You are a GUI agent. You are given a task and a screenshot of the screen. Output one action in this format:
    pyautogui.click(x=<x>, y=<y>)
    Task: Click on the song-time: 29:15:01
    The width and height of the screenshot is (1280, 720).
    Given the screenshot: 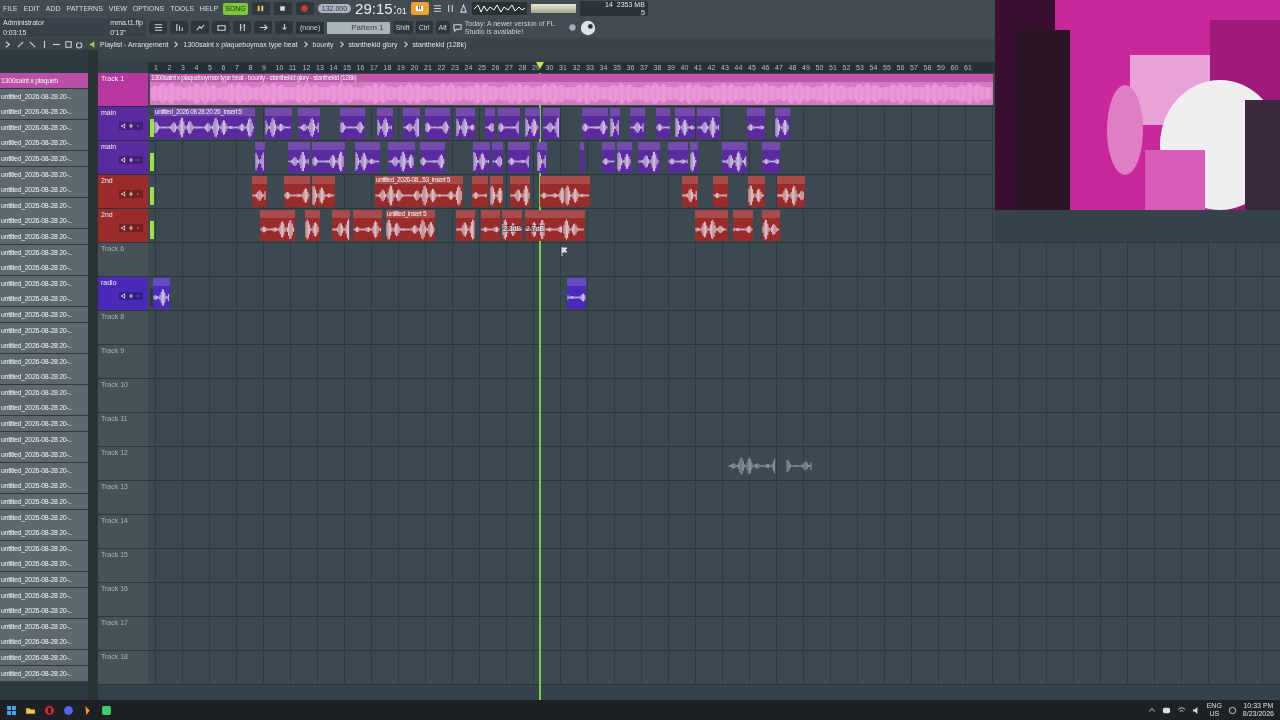 What is the action you would take?
    pyautogui.click(x=381, y=8)
    